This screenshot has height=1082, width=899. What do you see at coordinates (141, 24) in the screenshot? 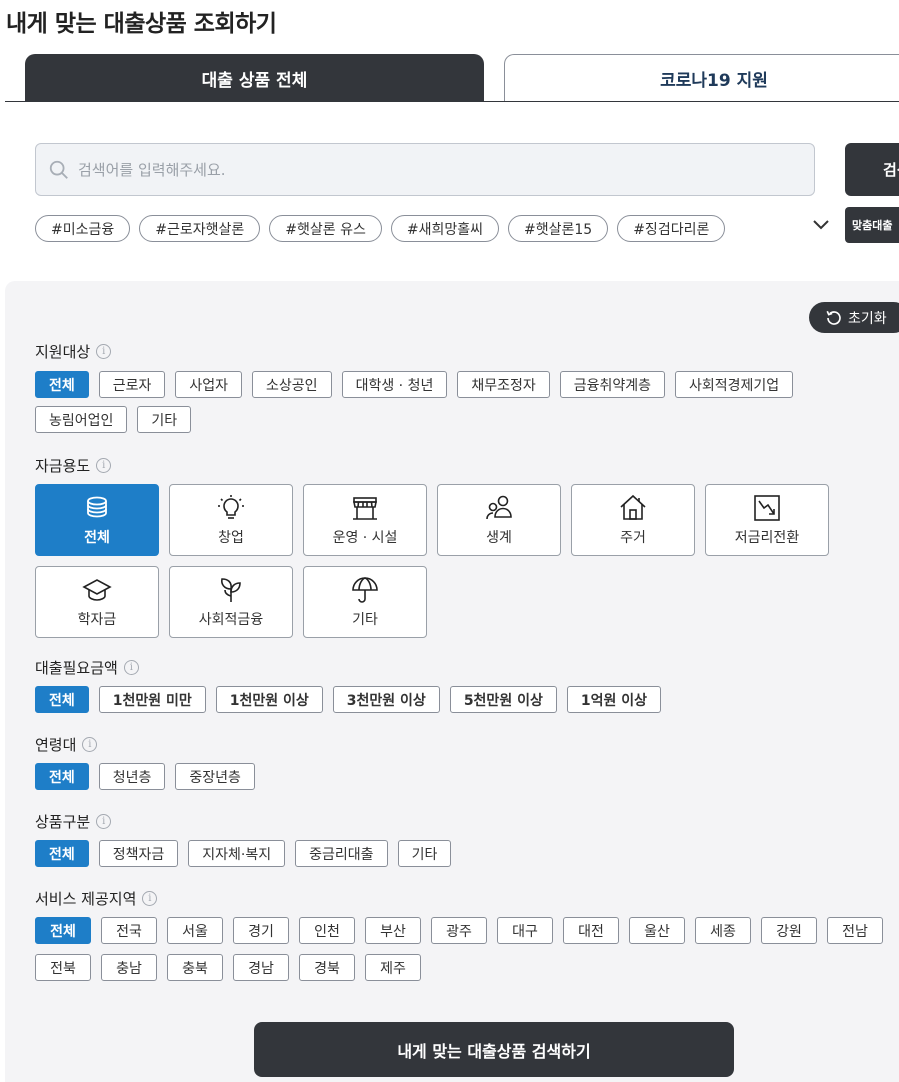
I see `page-title: 내게 맞는 대출상품 조회하기` at bounding box center [141, 24].